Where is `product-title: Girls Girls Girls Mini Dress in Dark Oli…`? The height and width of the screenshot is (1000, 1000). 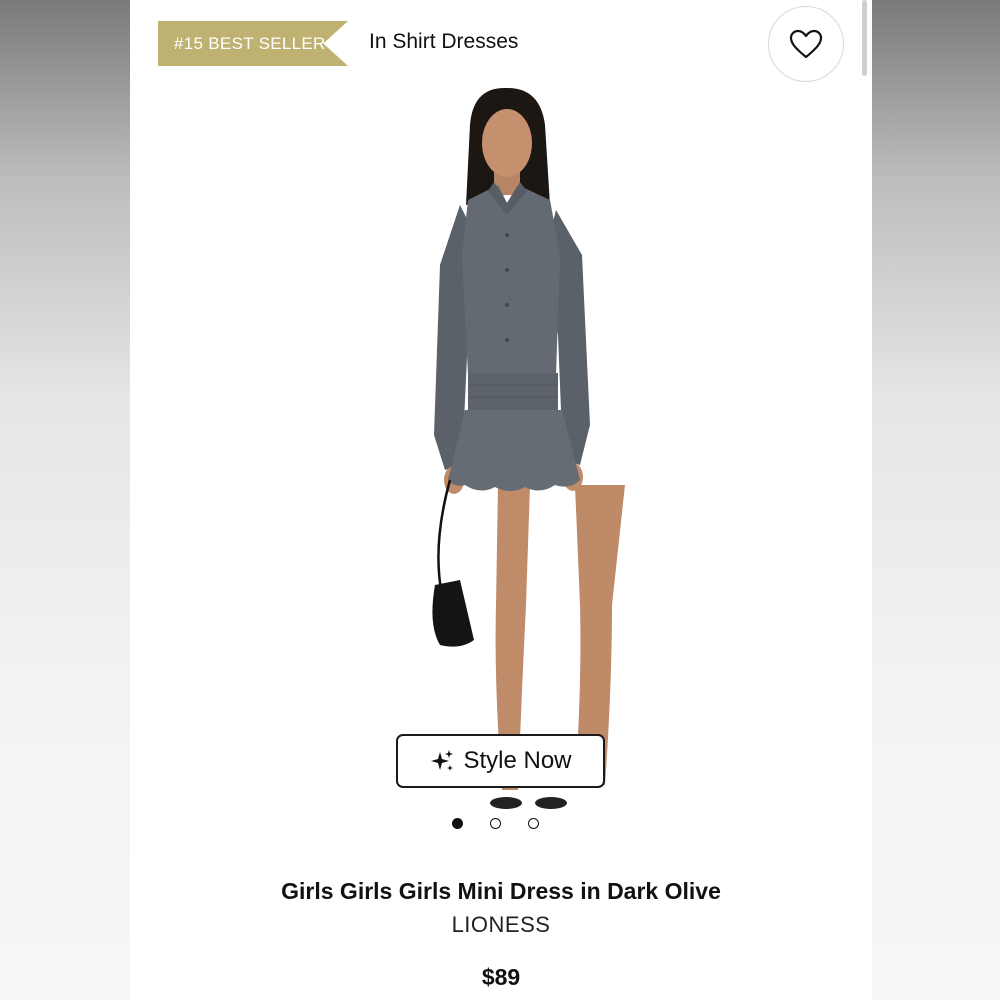 product-title: Girls Girls Girls Mini Dress in Dark Oli… is located at coordinates (501, 891).